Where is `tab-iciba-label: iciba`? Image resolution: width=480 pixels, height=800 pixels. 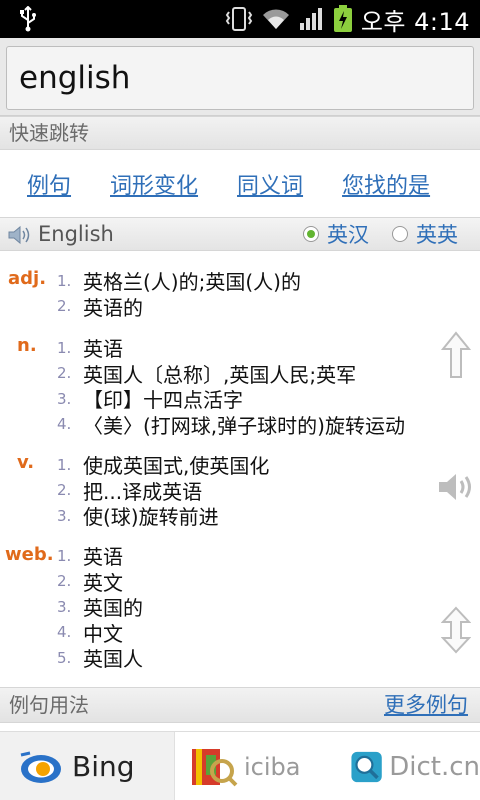
tab-iciba-label: iciba is located at coordinates (272, 767).